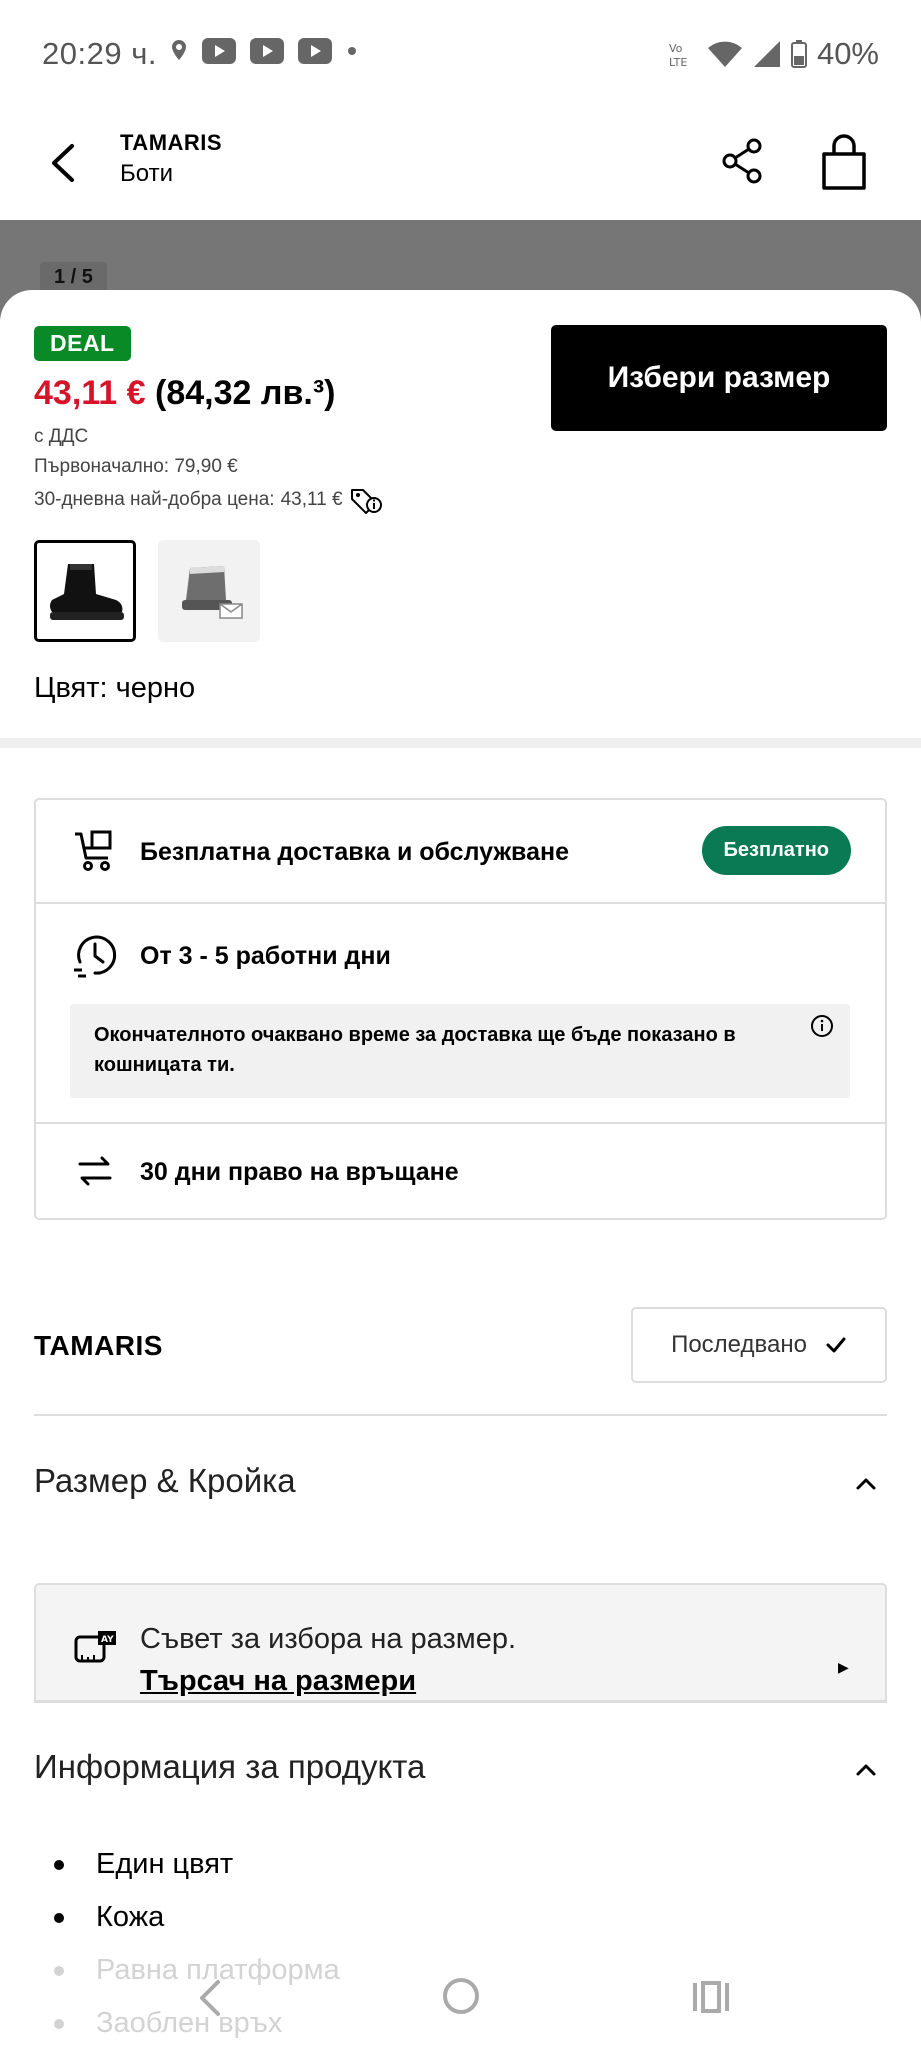 The width and height of the screenshot is (921, 2048). Describe the element at coordinates (844, 162) in the screenshot. I see `shopping-bag-icon` at that location.